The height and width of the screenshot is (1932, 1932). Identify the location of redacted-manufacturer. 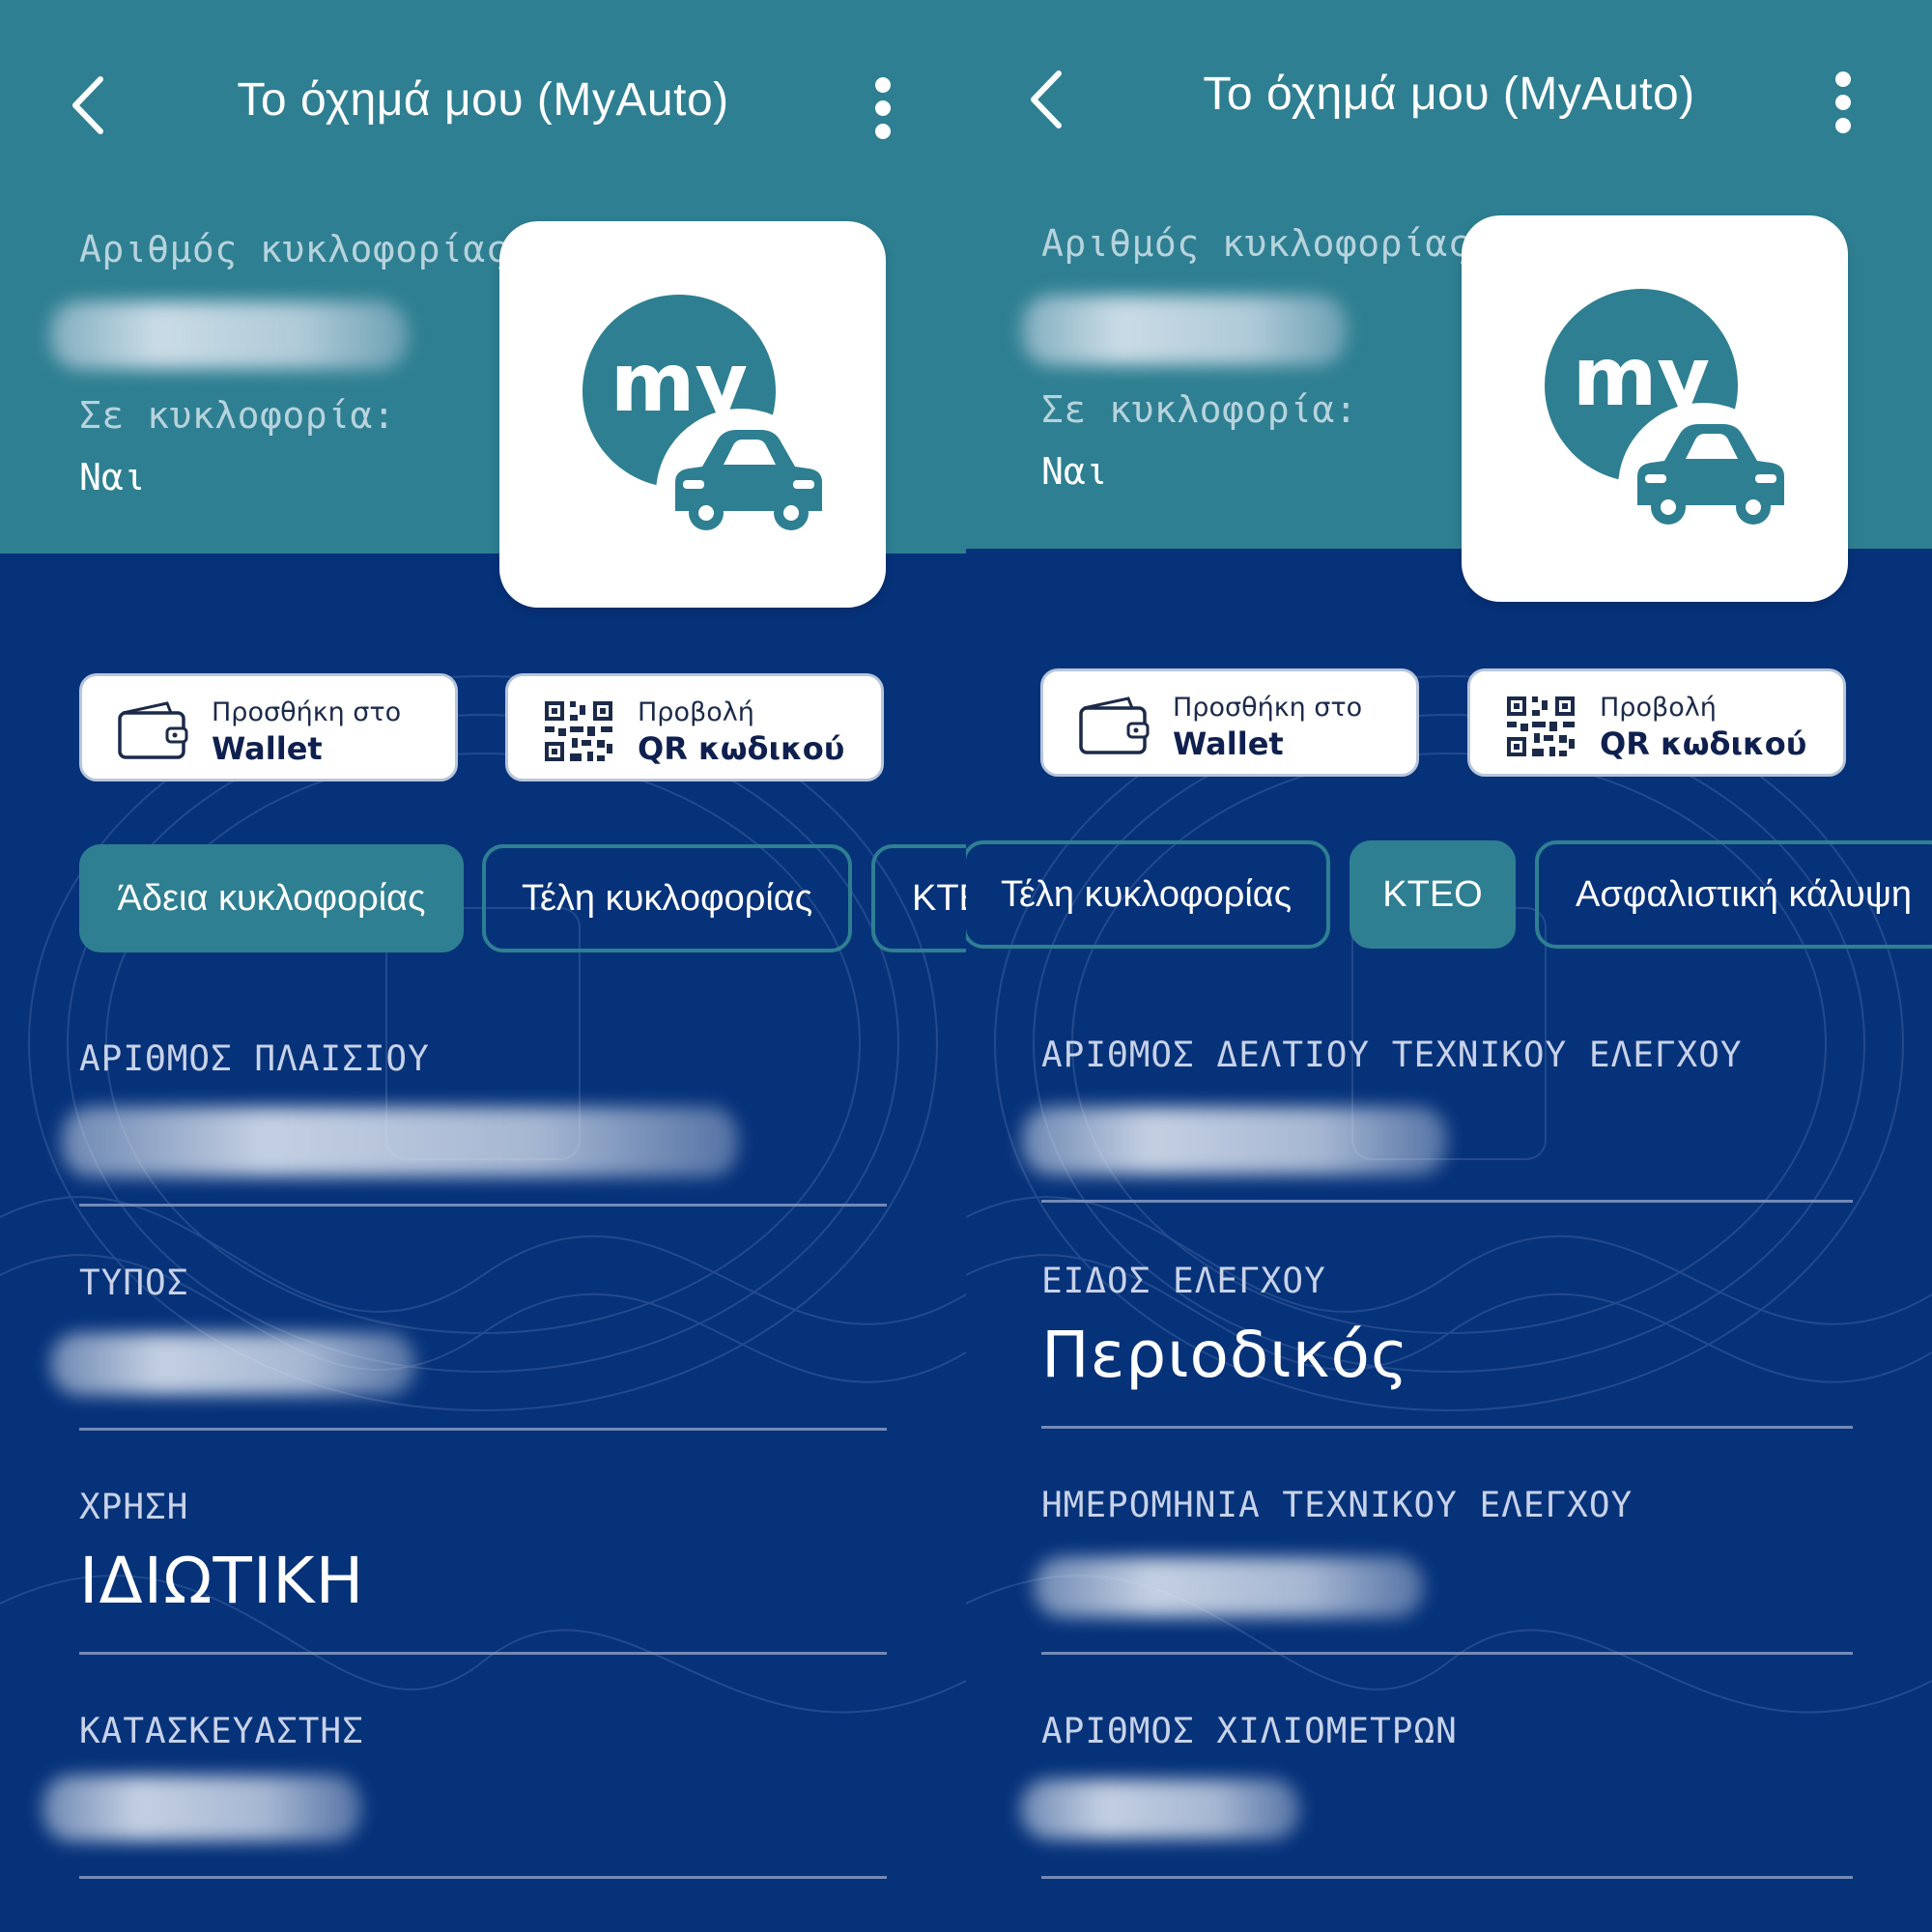
(202, 1808).